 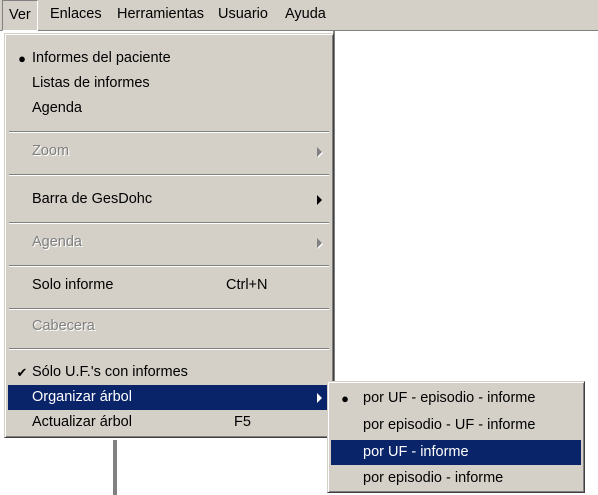 What do you see at coordinates (242, 422) in the screenshot?
I see `shortcut-label: F5` at bounding box center [242, 422].